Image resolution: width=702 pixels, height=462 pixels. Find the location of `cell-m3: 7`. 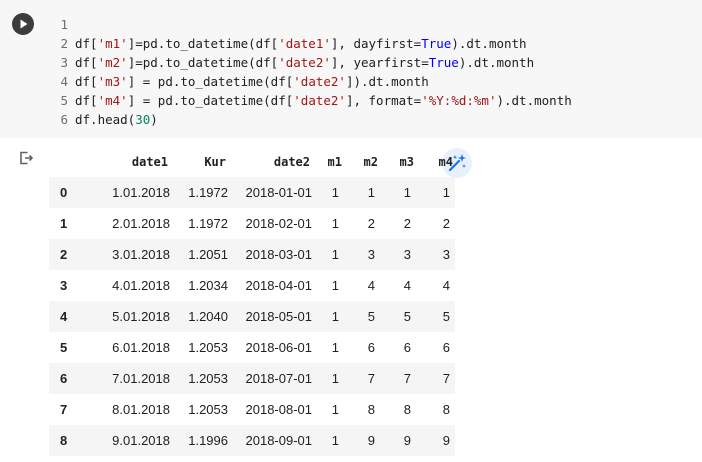

cell-m3: 7 is located at coordinates (407, 378).